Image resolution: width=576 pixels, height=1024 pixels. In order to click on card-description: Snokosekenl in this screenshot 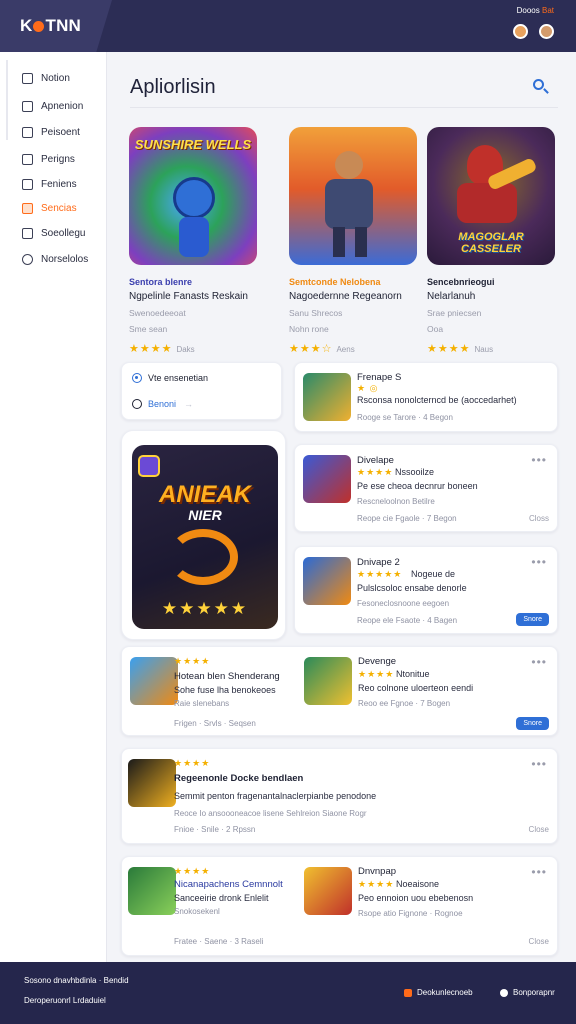, I will do `click(197, 911)`.